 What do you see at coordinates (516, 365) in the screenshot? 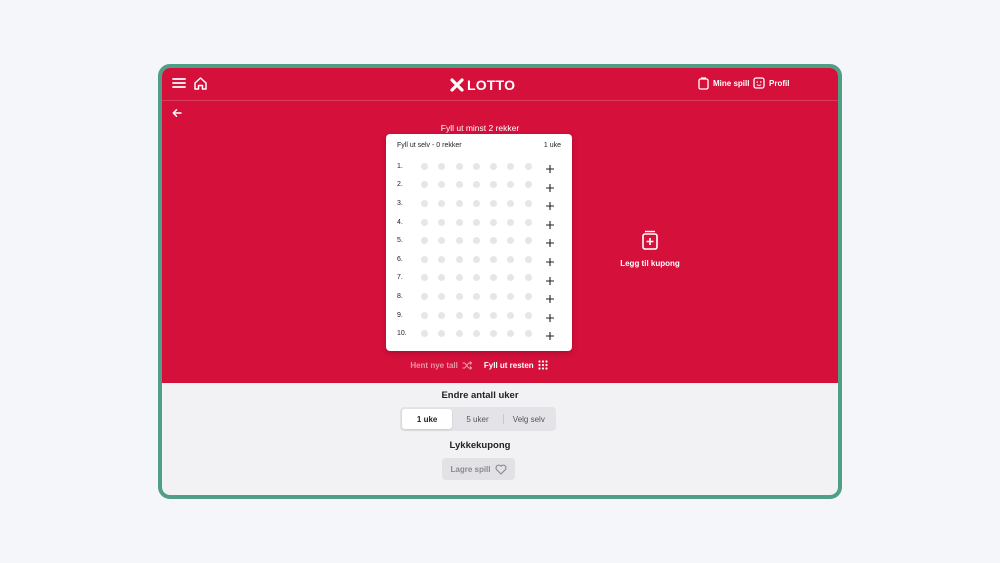
I see `fill-rest-button: Fyll ut resten` at bounding box center [516, 365].